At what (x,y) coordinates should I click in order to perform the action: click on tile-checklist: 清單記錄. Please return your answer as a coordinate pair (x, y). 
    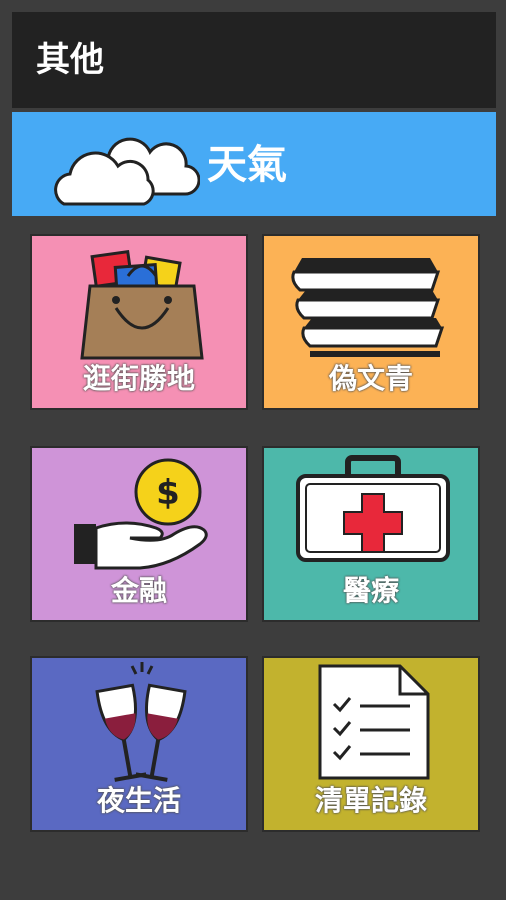
    Looking at the image, I should click on (371, 744).